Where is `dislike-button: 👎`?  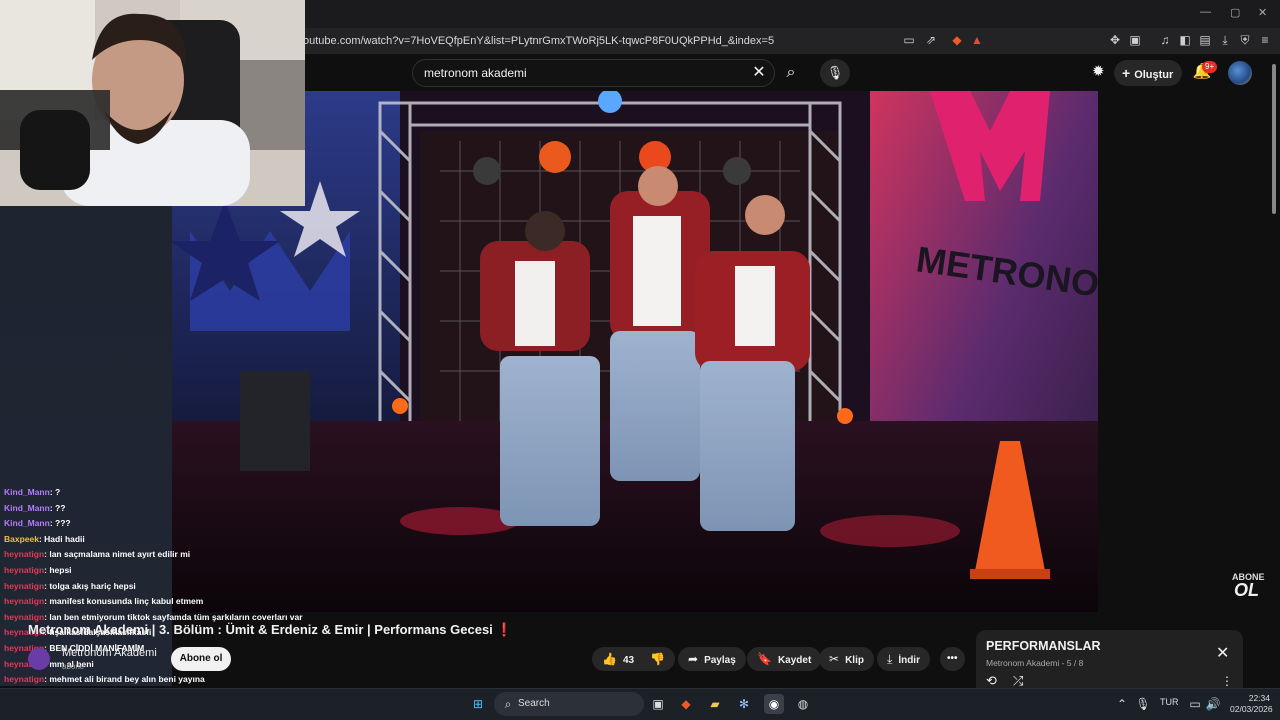 dislike-button: 👎 is located at coordinates (657, 659).